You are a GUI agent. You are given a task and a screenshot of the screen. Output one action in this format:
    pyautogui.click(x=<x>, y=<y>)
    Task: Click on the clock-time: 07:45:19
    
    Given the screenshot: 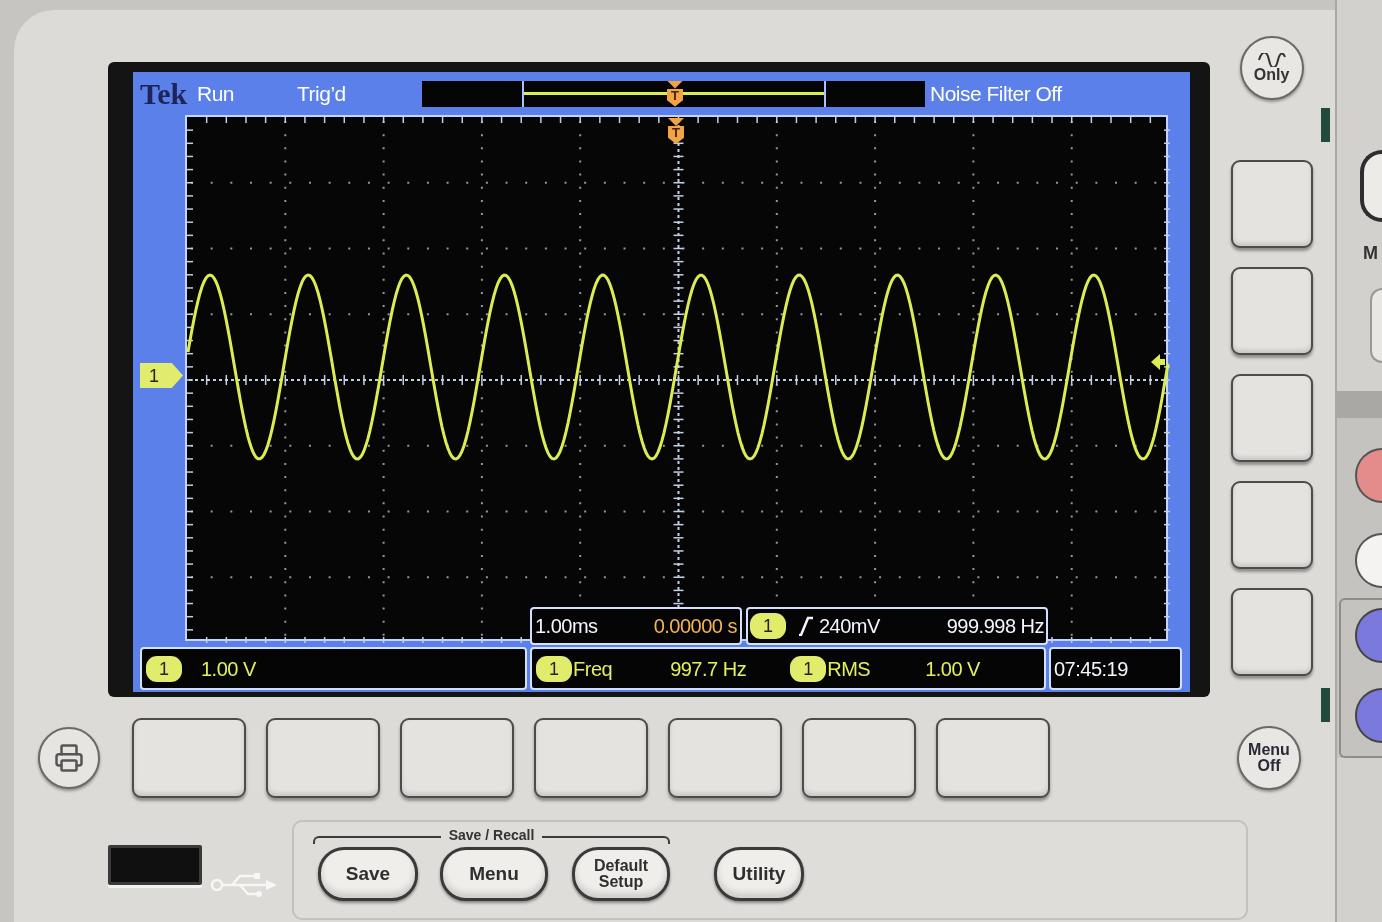 What is the action you would take?
    pyautogui.click(x=1091, y=668)
    